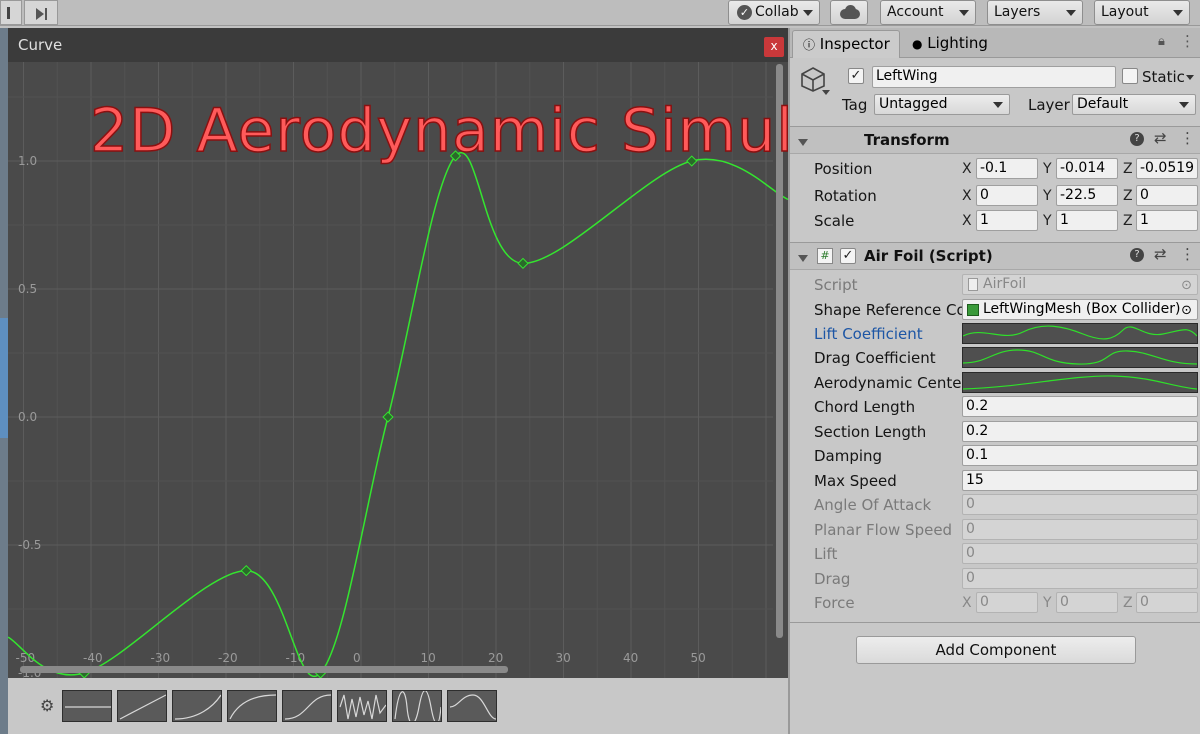 Image resolution: width=1200 pixels, height=734 pixels. Describe the element at coordinates (472, 706) in the screenshot. I see `preset-bell` at that location.